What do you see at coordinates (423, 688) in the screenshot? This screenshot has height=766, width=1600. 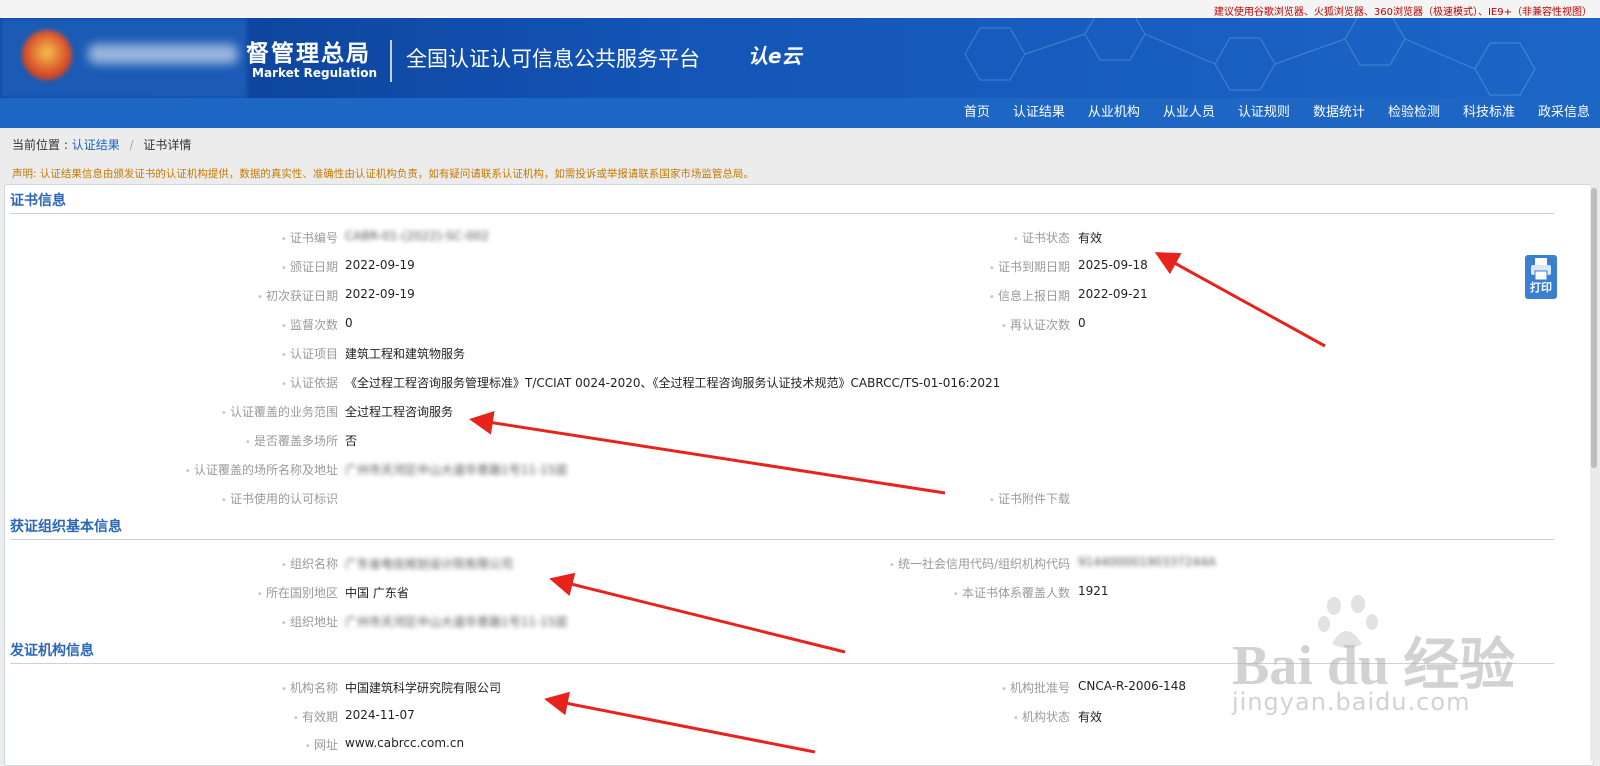 I see `value-issuer-name: 中国建筑科学研究院有限公司` at bounding box center [423, 688].